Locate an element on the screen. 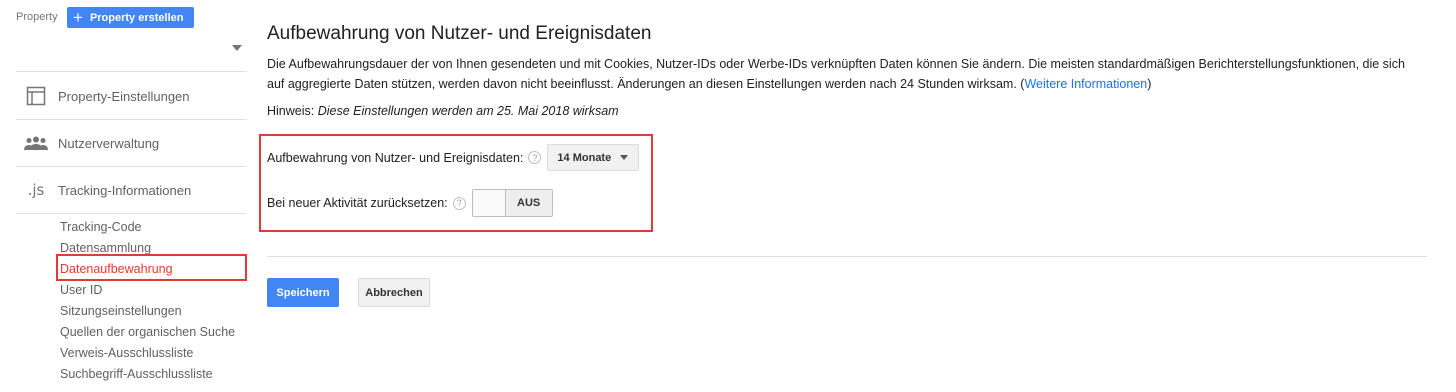  sidebar-item-user-management: Nutzerverwaltung is located at coordinates (131, 143).